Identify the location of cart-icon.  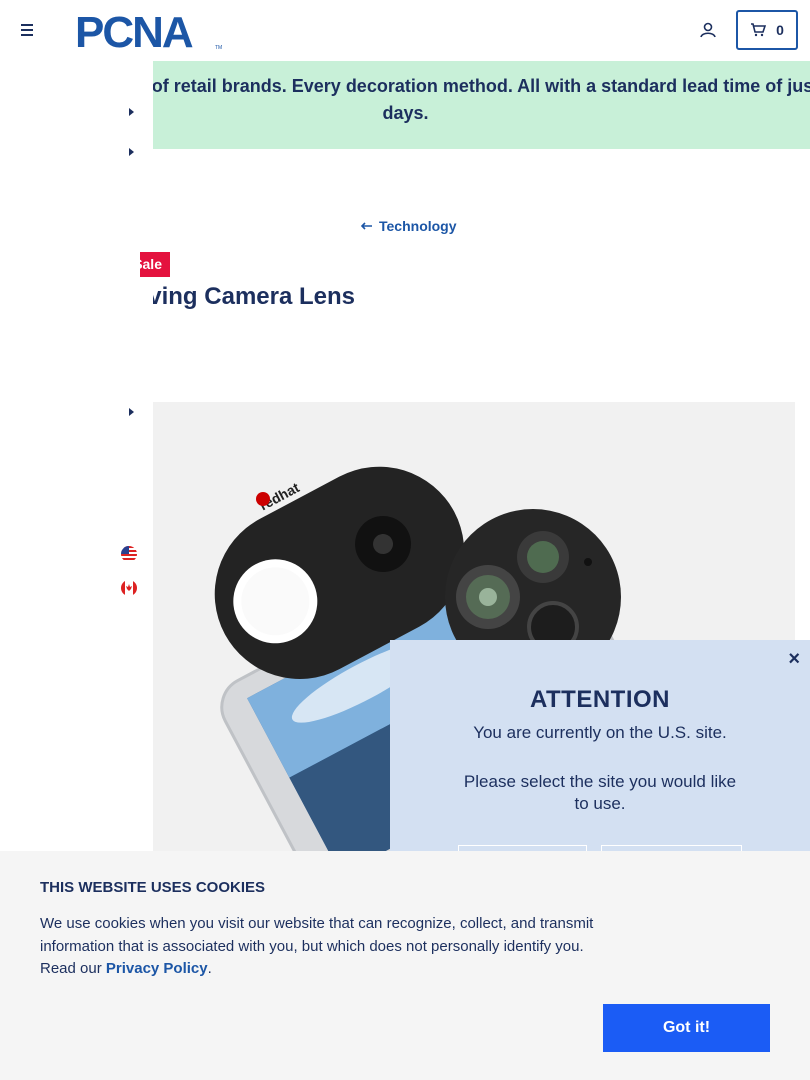
(759, 30).